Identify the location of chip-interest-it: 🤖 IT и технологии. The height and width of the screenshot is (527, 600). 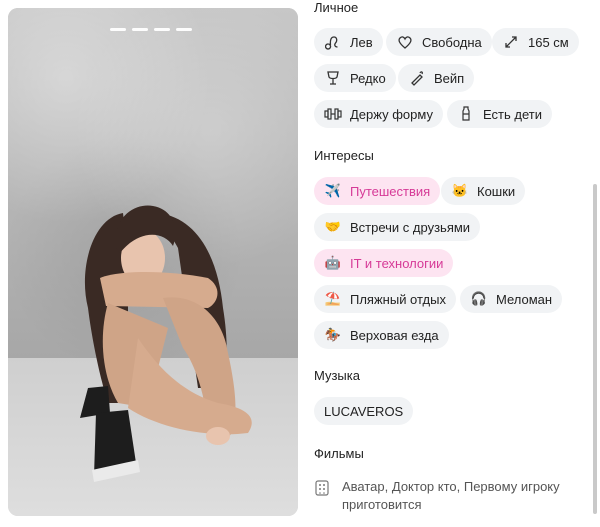
(384, 263).